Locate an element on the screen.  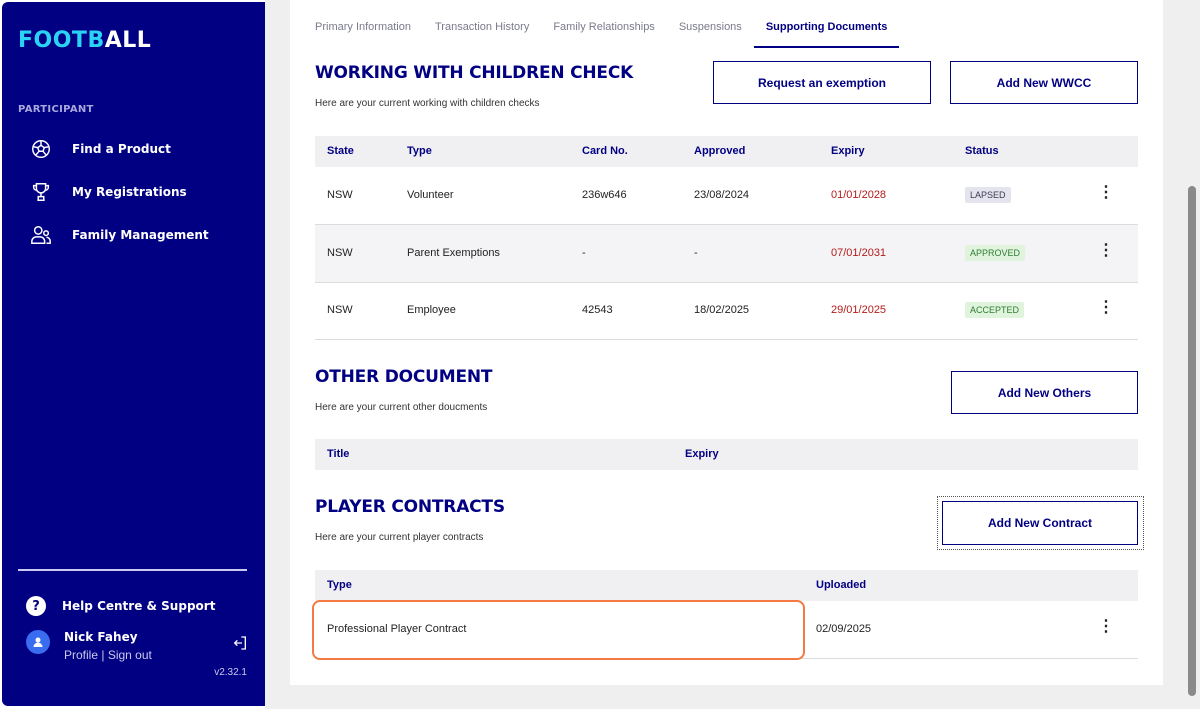
tab-primary-information: Primary Information is located at coordinates (369, 24).